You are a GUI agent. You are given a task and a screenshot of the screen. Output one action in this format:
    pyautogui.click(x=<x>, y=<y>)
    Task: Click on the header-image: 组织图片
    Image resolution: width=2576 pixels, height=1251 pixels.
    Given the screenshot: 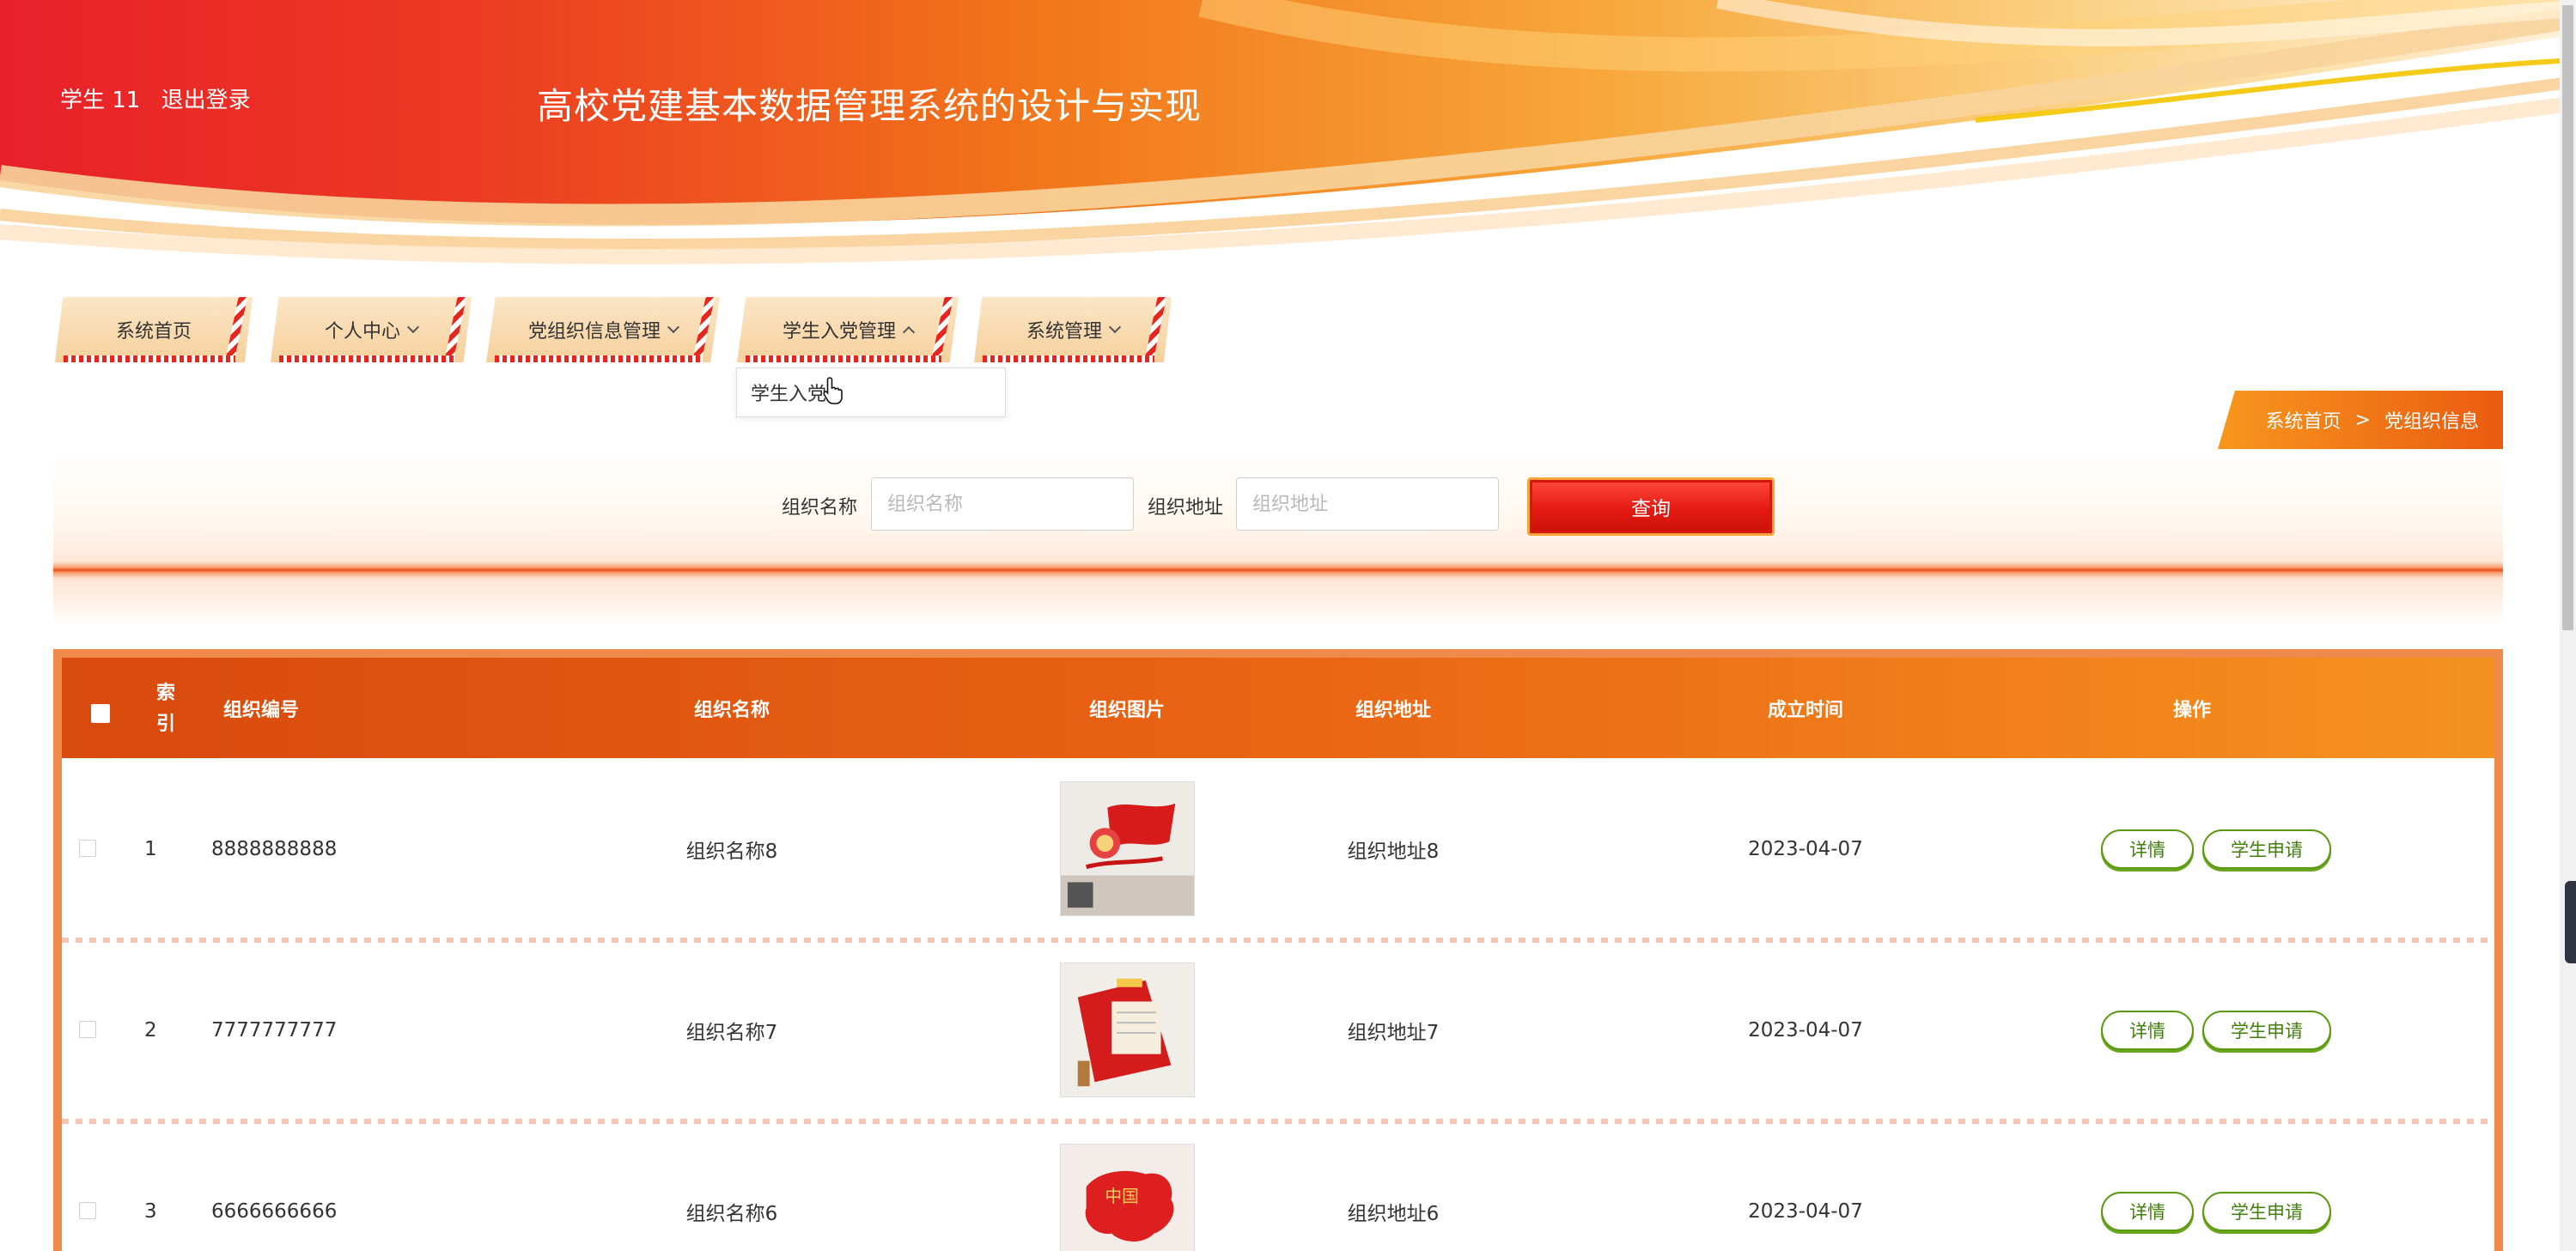 What is the action you would take?
    pyautogui.click(x=1126, y=710)
    